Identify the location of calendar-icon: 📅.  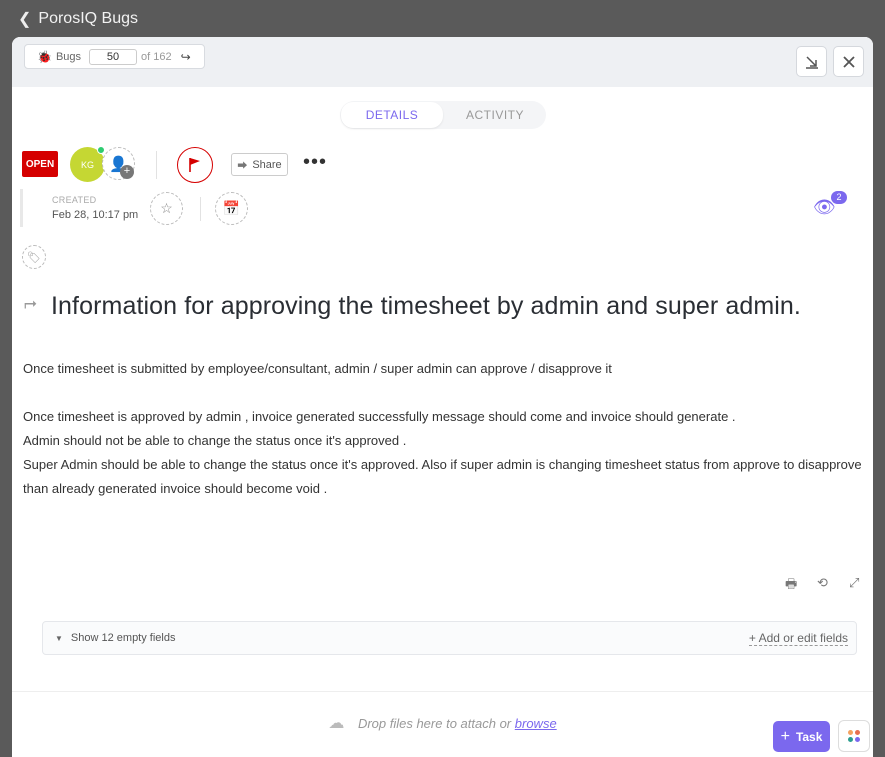
(231, 208).